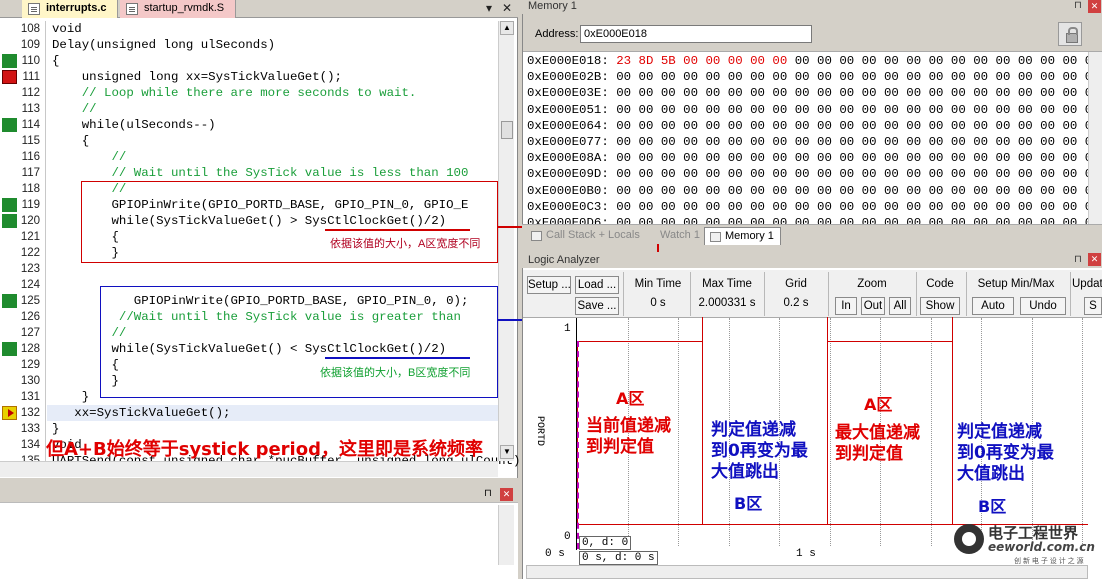  What do you see at coordinates (67, 29) in the screenshot?
I see `code-line: void` at bounding box center [67, 29].